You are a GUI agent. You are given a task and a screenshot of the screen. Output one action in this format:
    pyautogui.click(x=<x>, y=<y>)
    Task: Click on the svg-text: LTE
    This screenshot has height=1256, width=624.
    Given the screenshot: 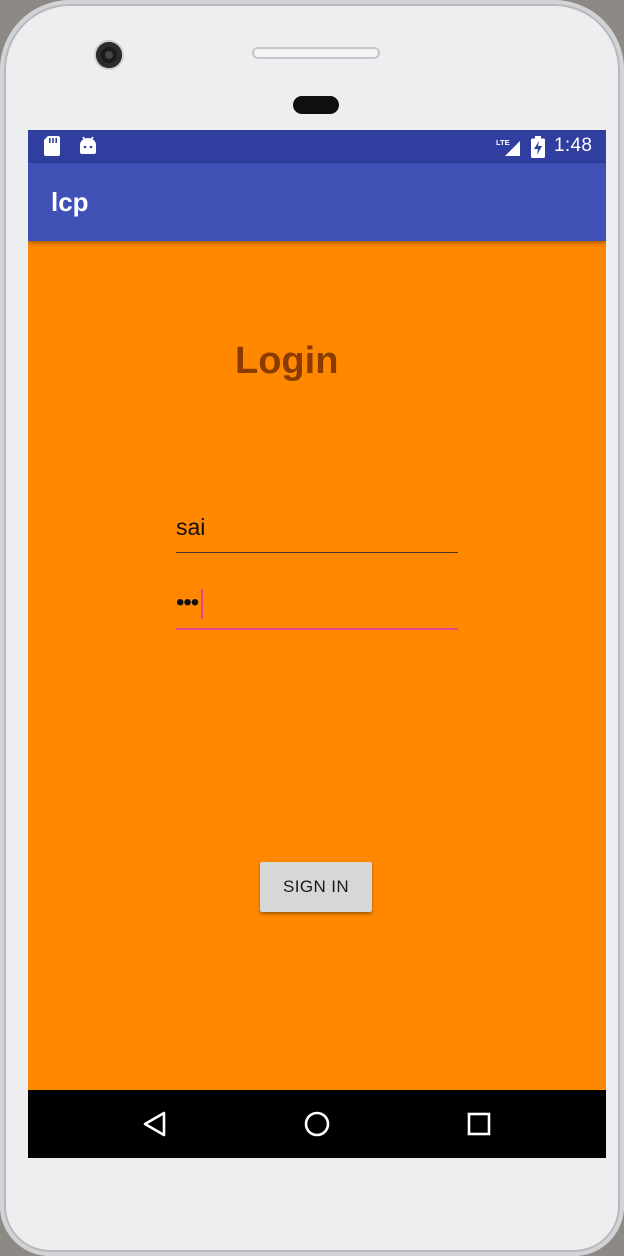 What is the action you would take?
    pyautogui.click(x=503, y=142)
    